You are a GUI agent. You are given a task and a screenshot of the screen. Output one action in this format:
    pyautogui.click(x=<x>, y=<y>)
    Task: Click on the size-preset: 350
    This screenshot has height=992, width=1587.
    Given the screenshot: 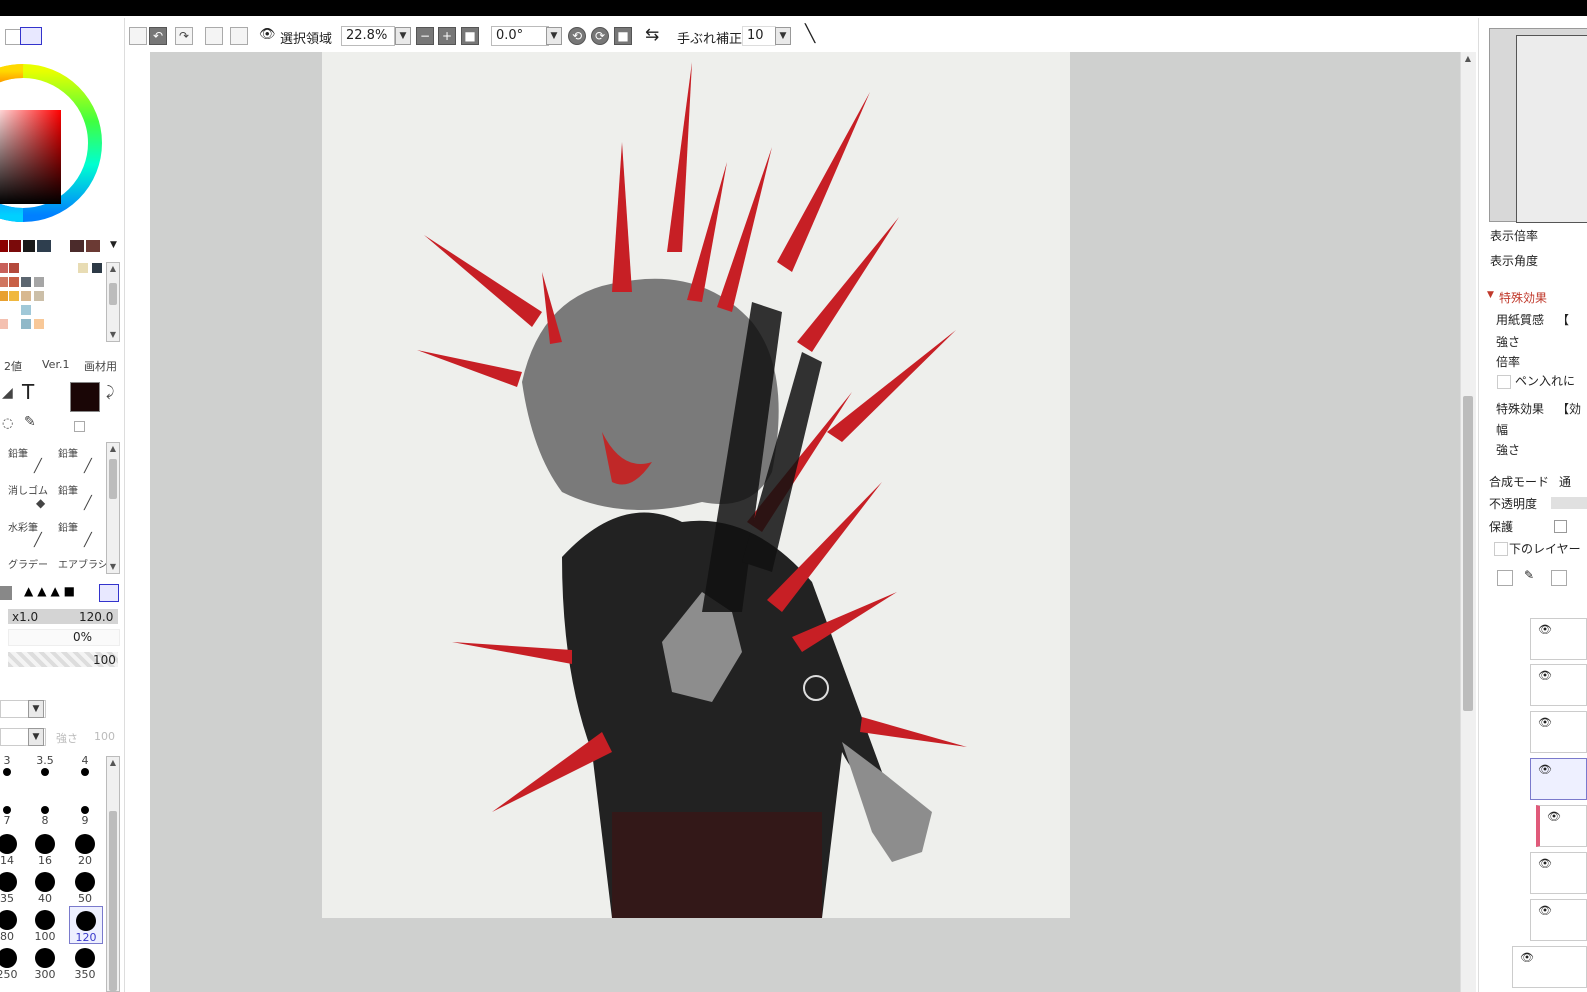 What is the action you would take?
    pyautogui.click(x=85, y=962)
    